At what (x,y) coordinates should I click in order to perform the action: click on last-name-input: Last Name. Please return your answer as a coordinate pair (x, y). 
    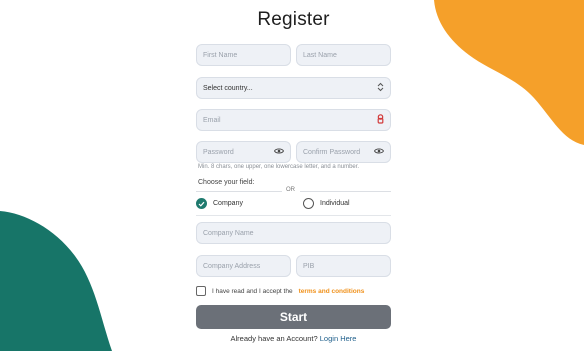
    Looking at the image, I should click on (343, 55).